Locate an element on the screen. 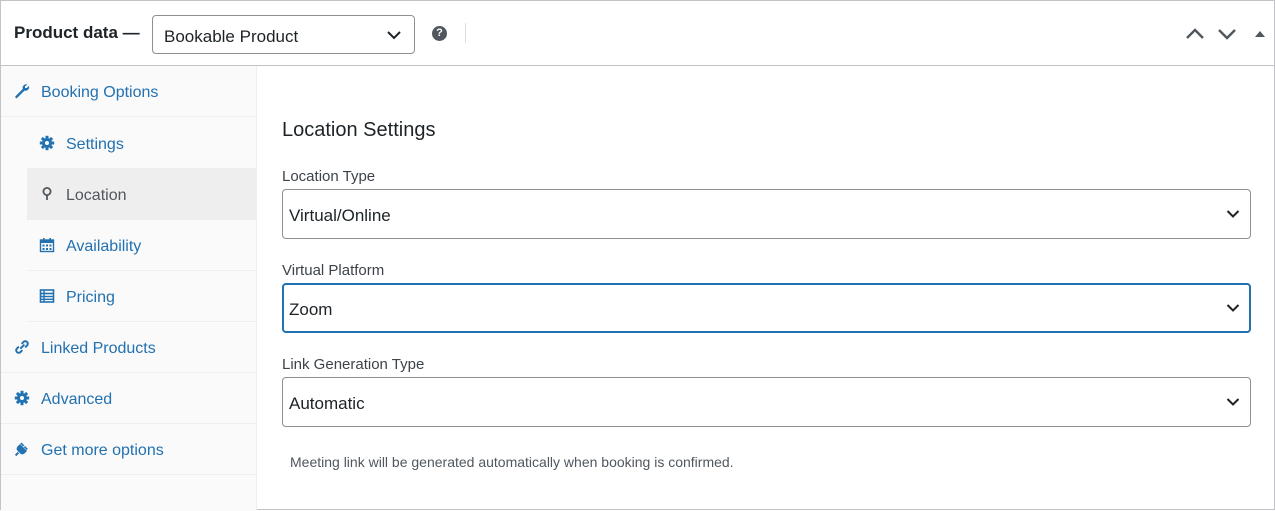 This screenshot has width=1275, height=511. tab-label: Location is located at coordinates (96, 195).